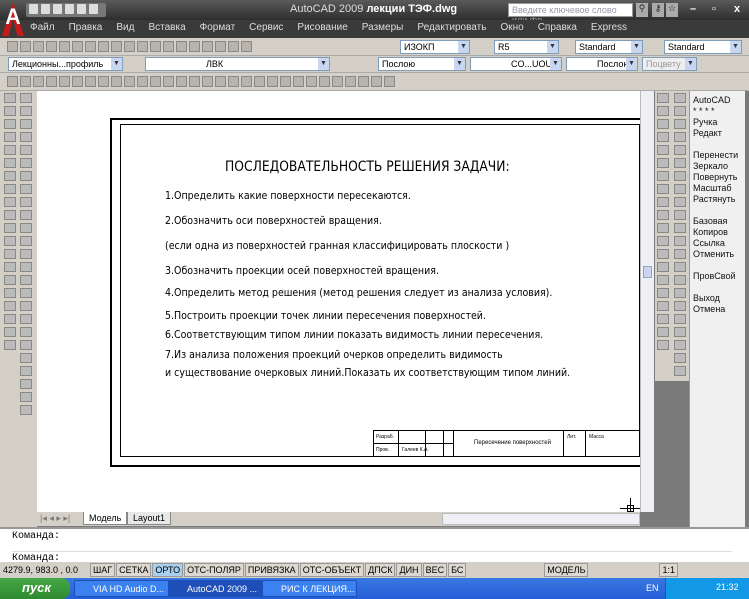 This screenshot has height=599, width=749. Describe the element at coordinates (541, 519) in the screenshot. I see `horizontal-scrollbar` at that location.